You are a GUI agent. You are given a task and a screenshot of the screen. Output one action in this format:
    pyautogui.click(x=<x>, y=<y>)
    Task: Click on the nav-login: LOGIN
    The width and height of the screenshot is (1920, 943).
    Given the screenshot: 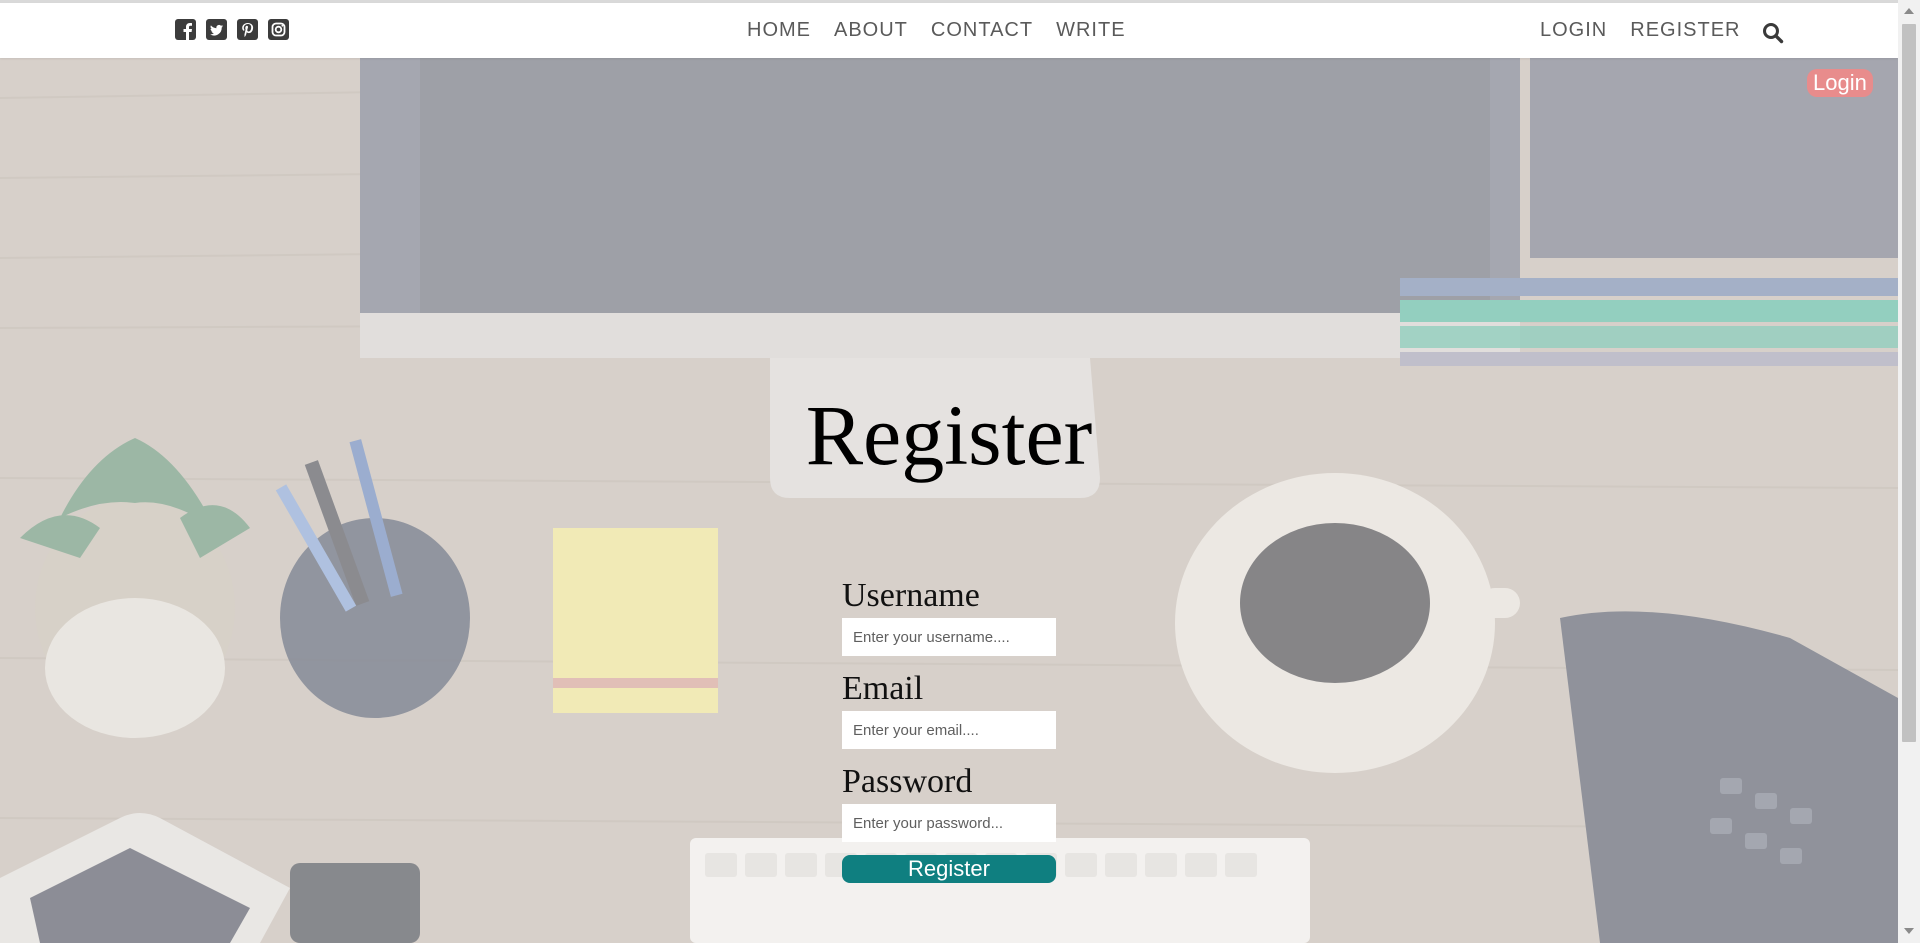 What is the action you would take?
    pyautogui.click(x=1573, y=30)
    